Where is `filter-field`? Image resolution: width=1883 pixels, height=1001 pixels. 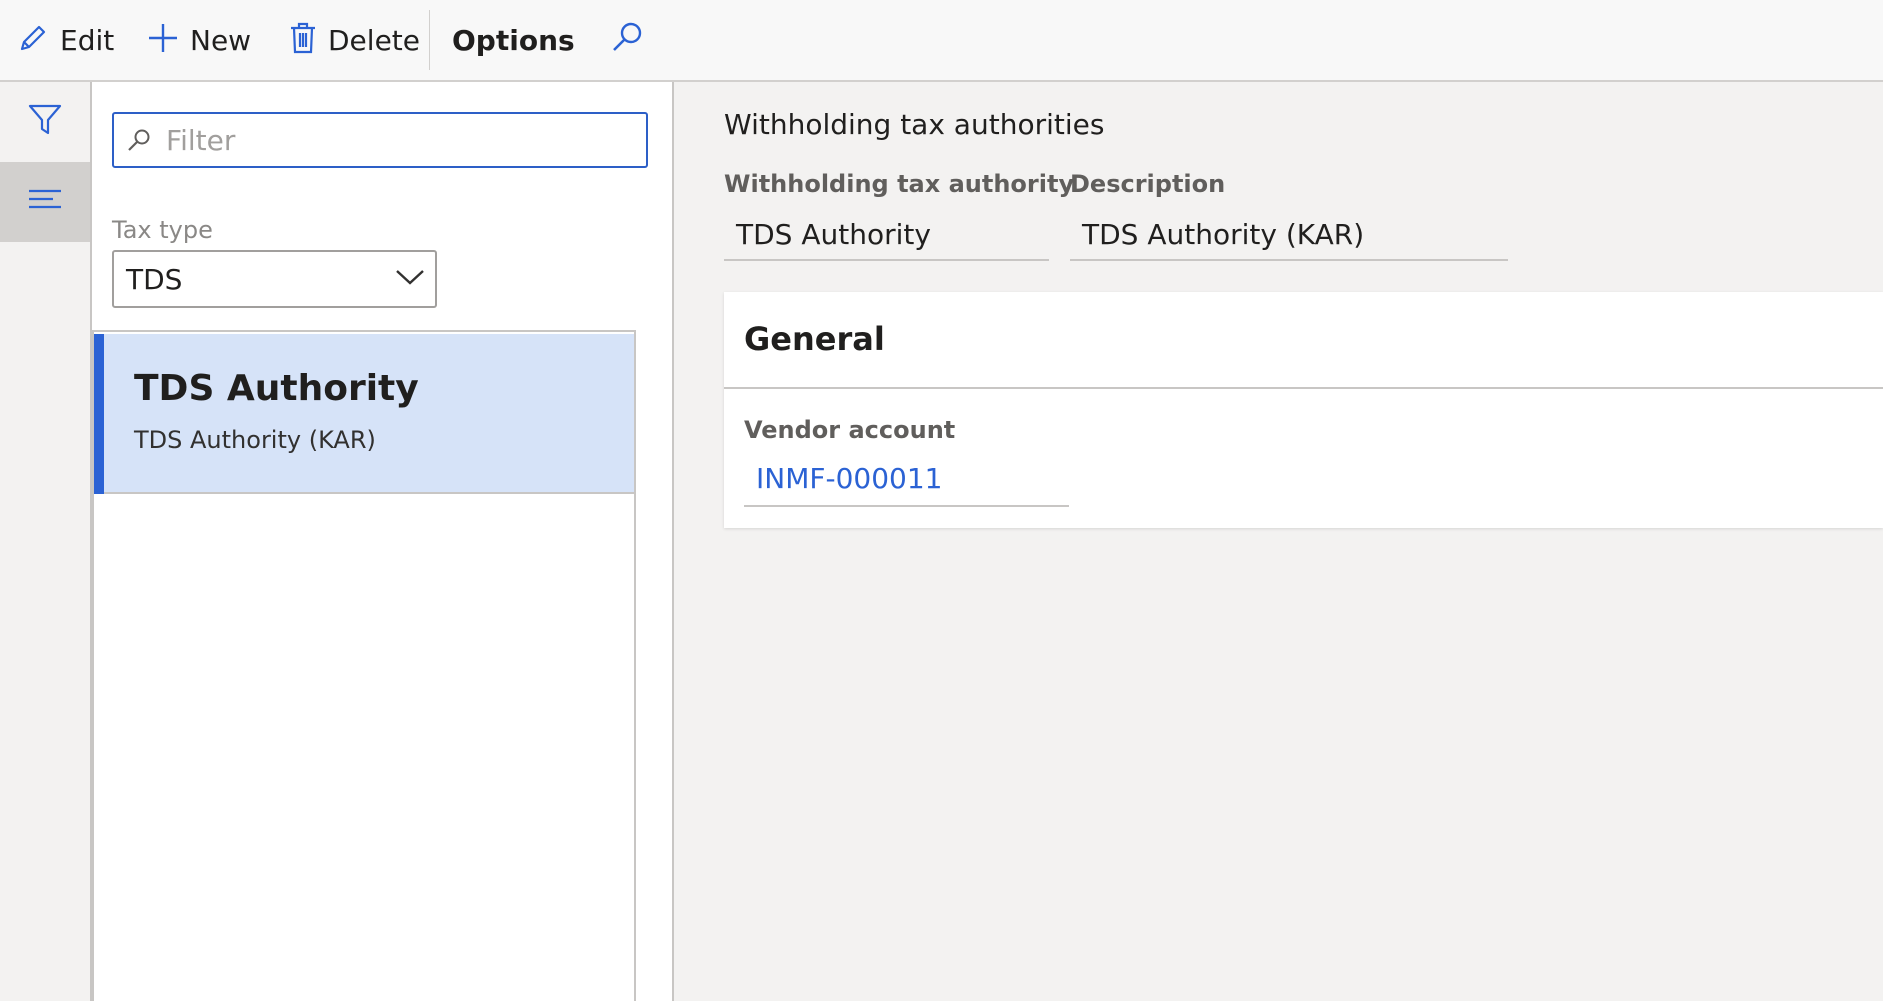 filter-field is located at coordinates (380, 140).